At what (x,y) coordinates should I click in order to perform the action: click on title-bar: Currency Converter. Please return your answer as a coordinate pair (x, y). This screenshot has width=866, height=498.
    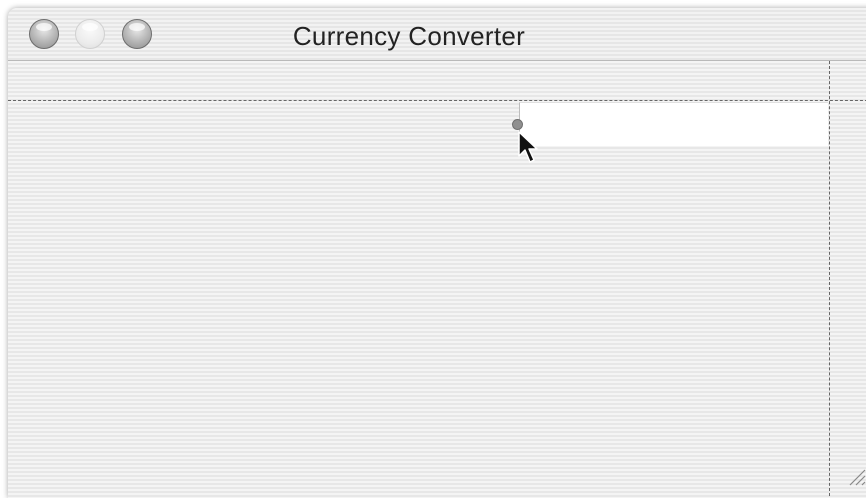
    Looking at the image, I should click on (437, 34).